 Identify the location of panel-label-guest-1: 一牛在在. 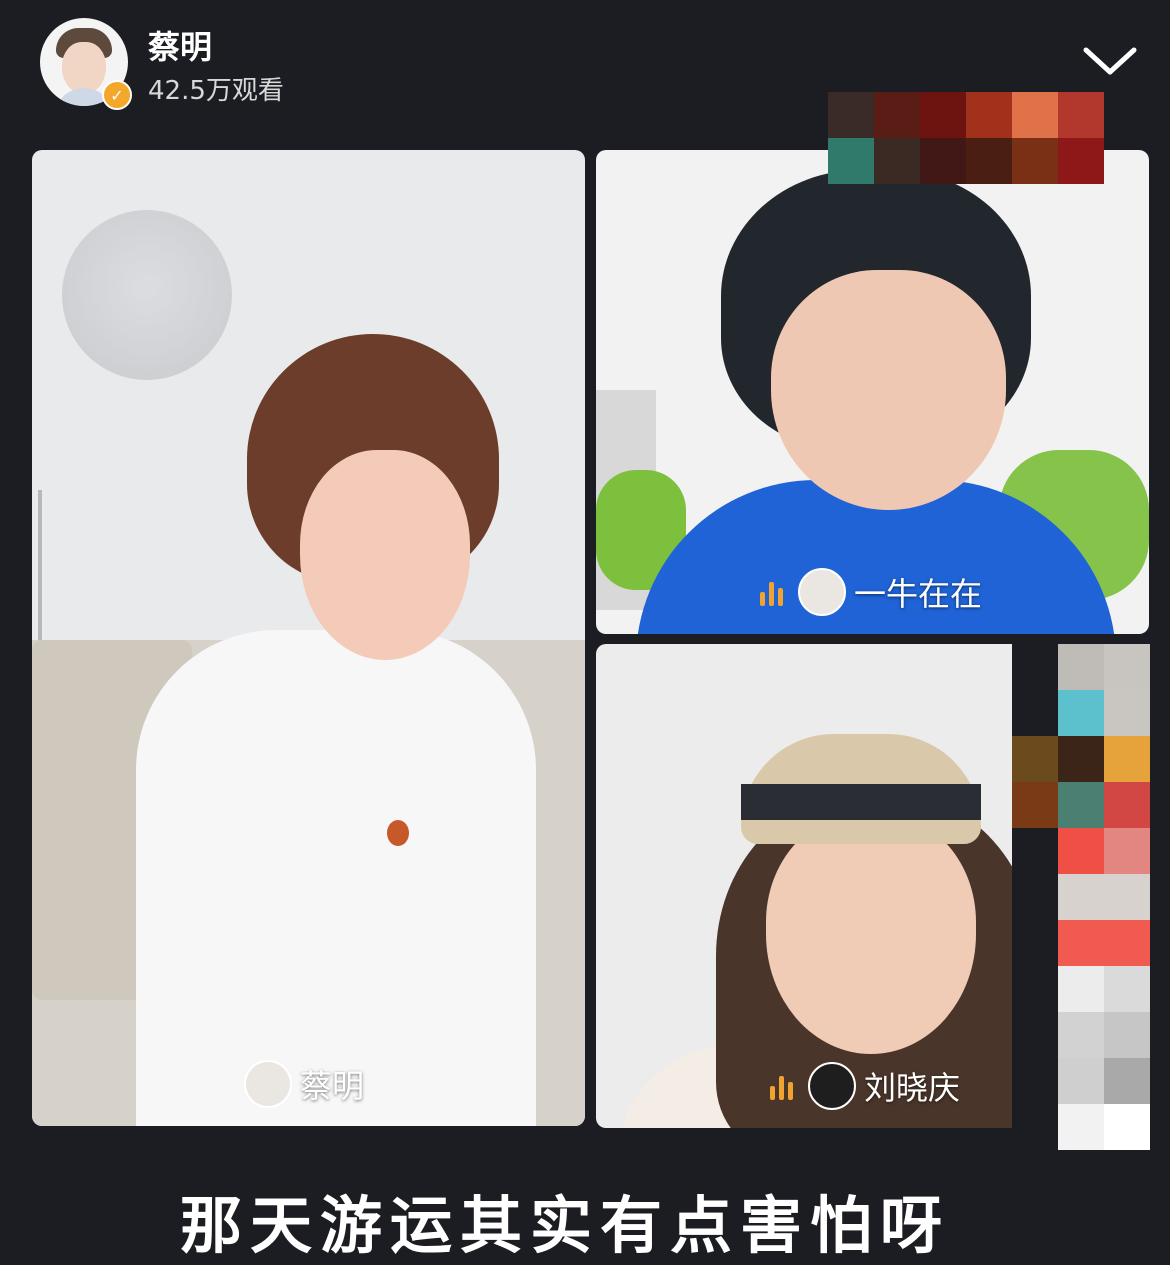
(871, 592).